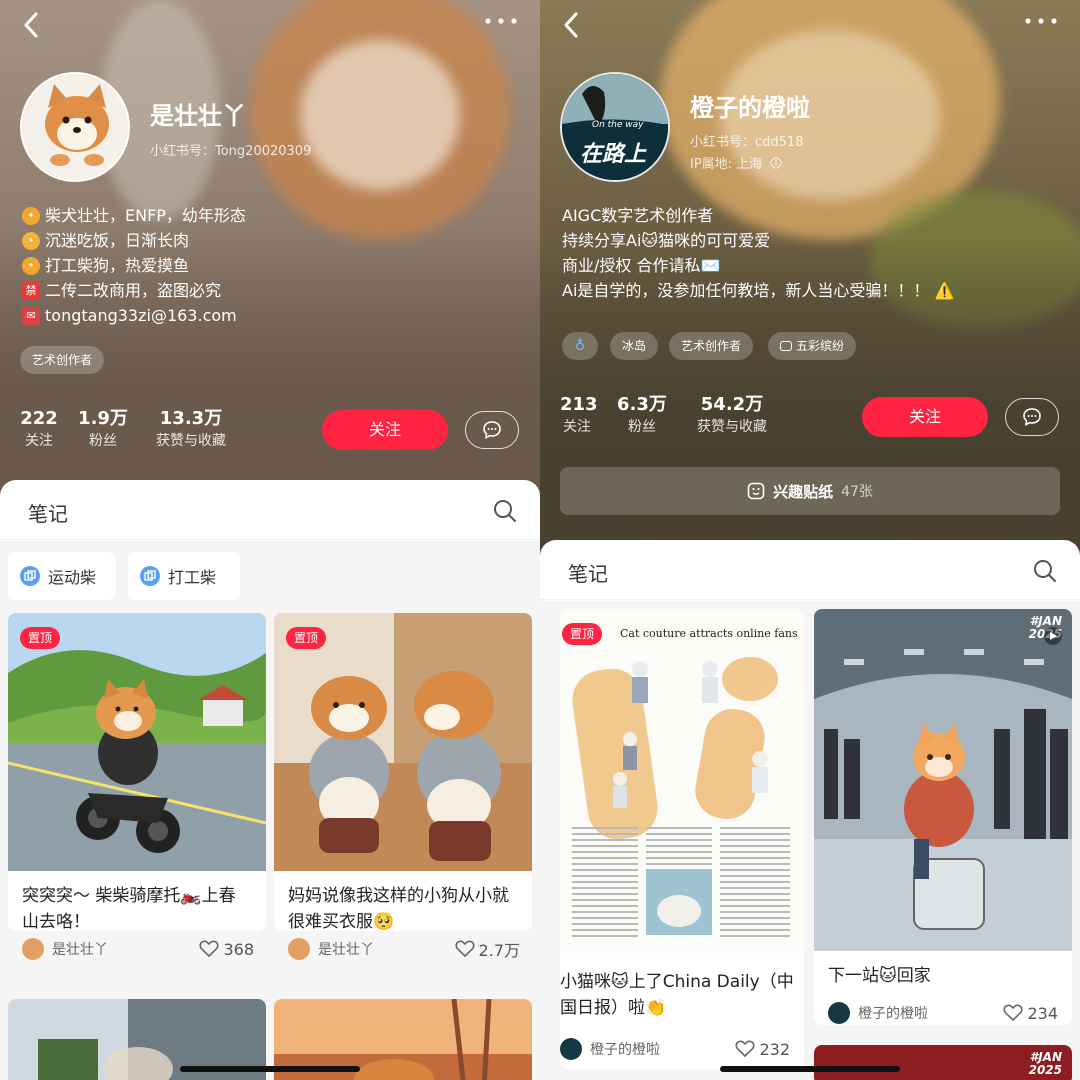 The image size is (1080, 1080). I want to click on note-card: #JAN 2025, so click(943, 1062).